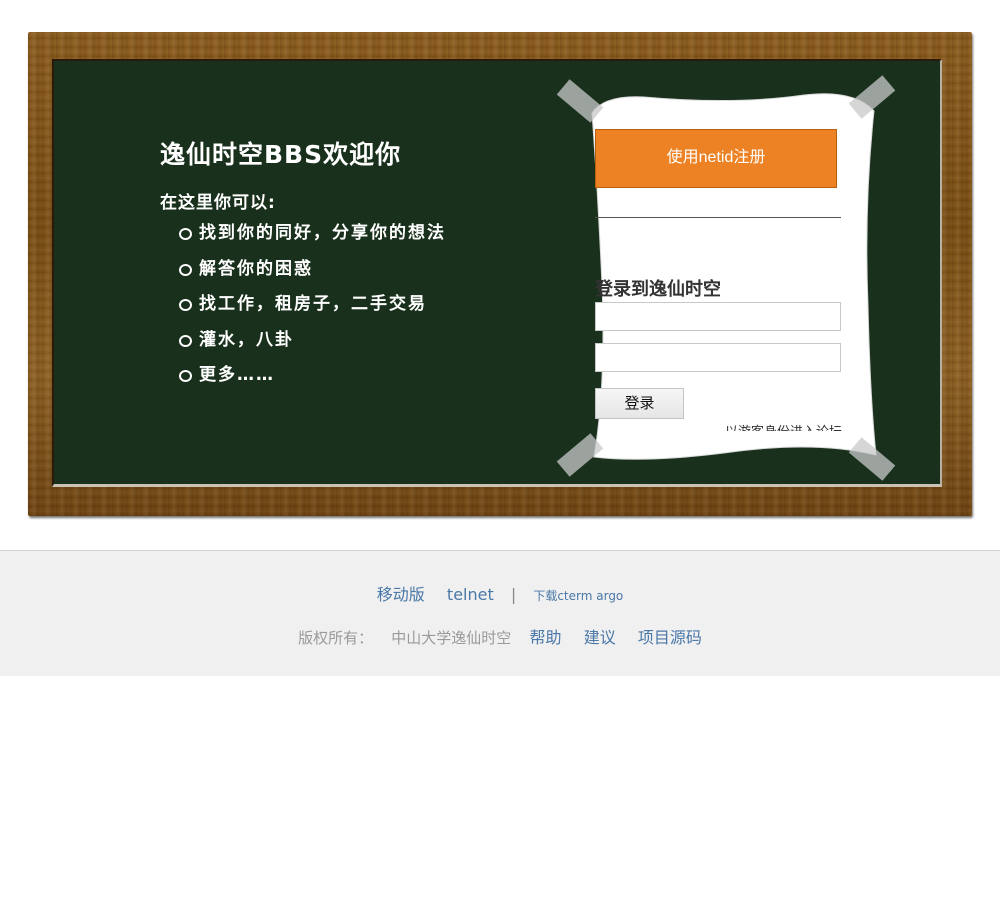 This screenshot has width=1000, height=909. I want to click on login-title: 登录到逸仙时空, so click(658, 289).